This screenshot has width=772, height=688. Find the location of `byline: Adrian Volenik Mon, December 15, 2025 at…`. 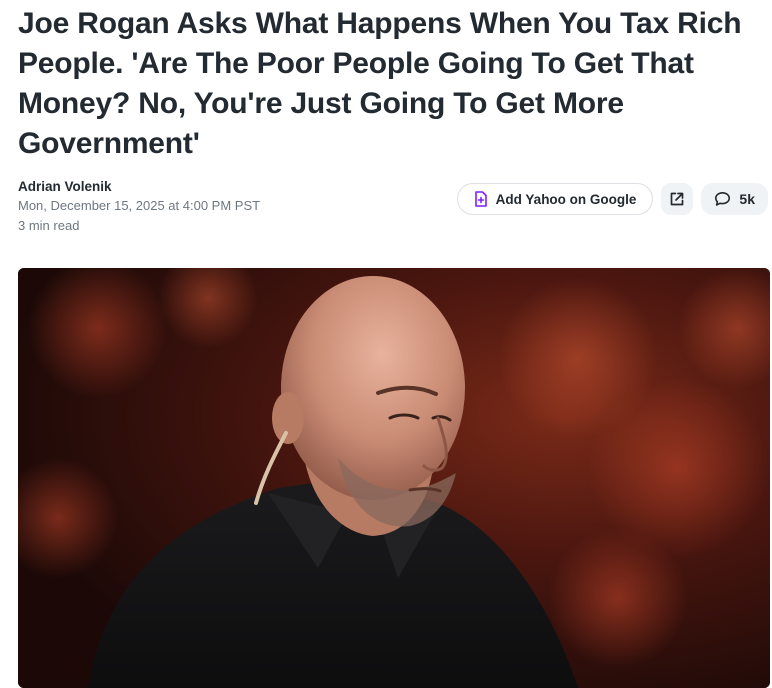

byline: Adrian Volenik Mon, December 15, 2025 at… is located at coordinates (178, 207).